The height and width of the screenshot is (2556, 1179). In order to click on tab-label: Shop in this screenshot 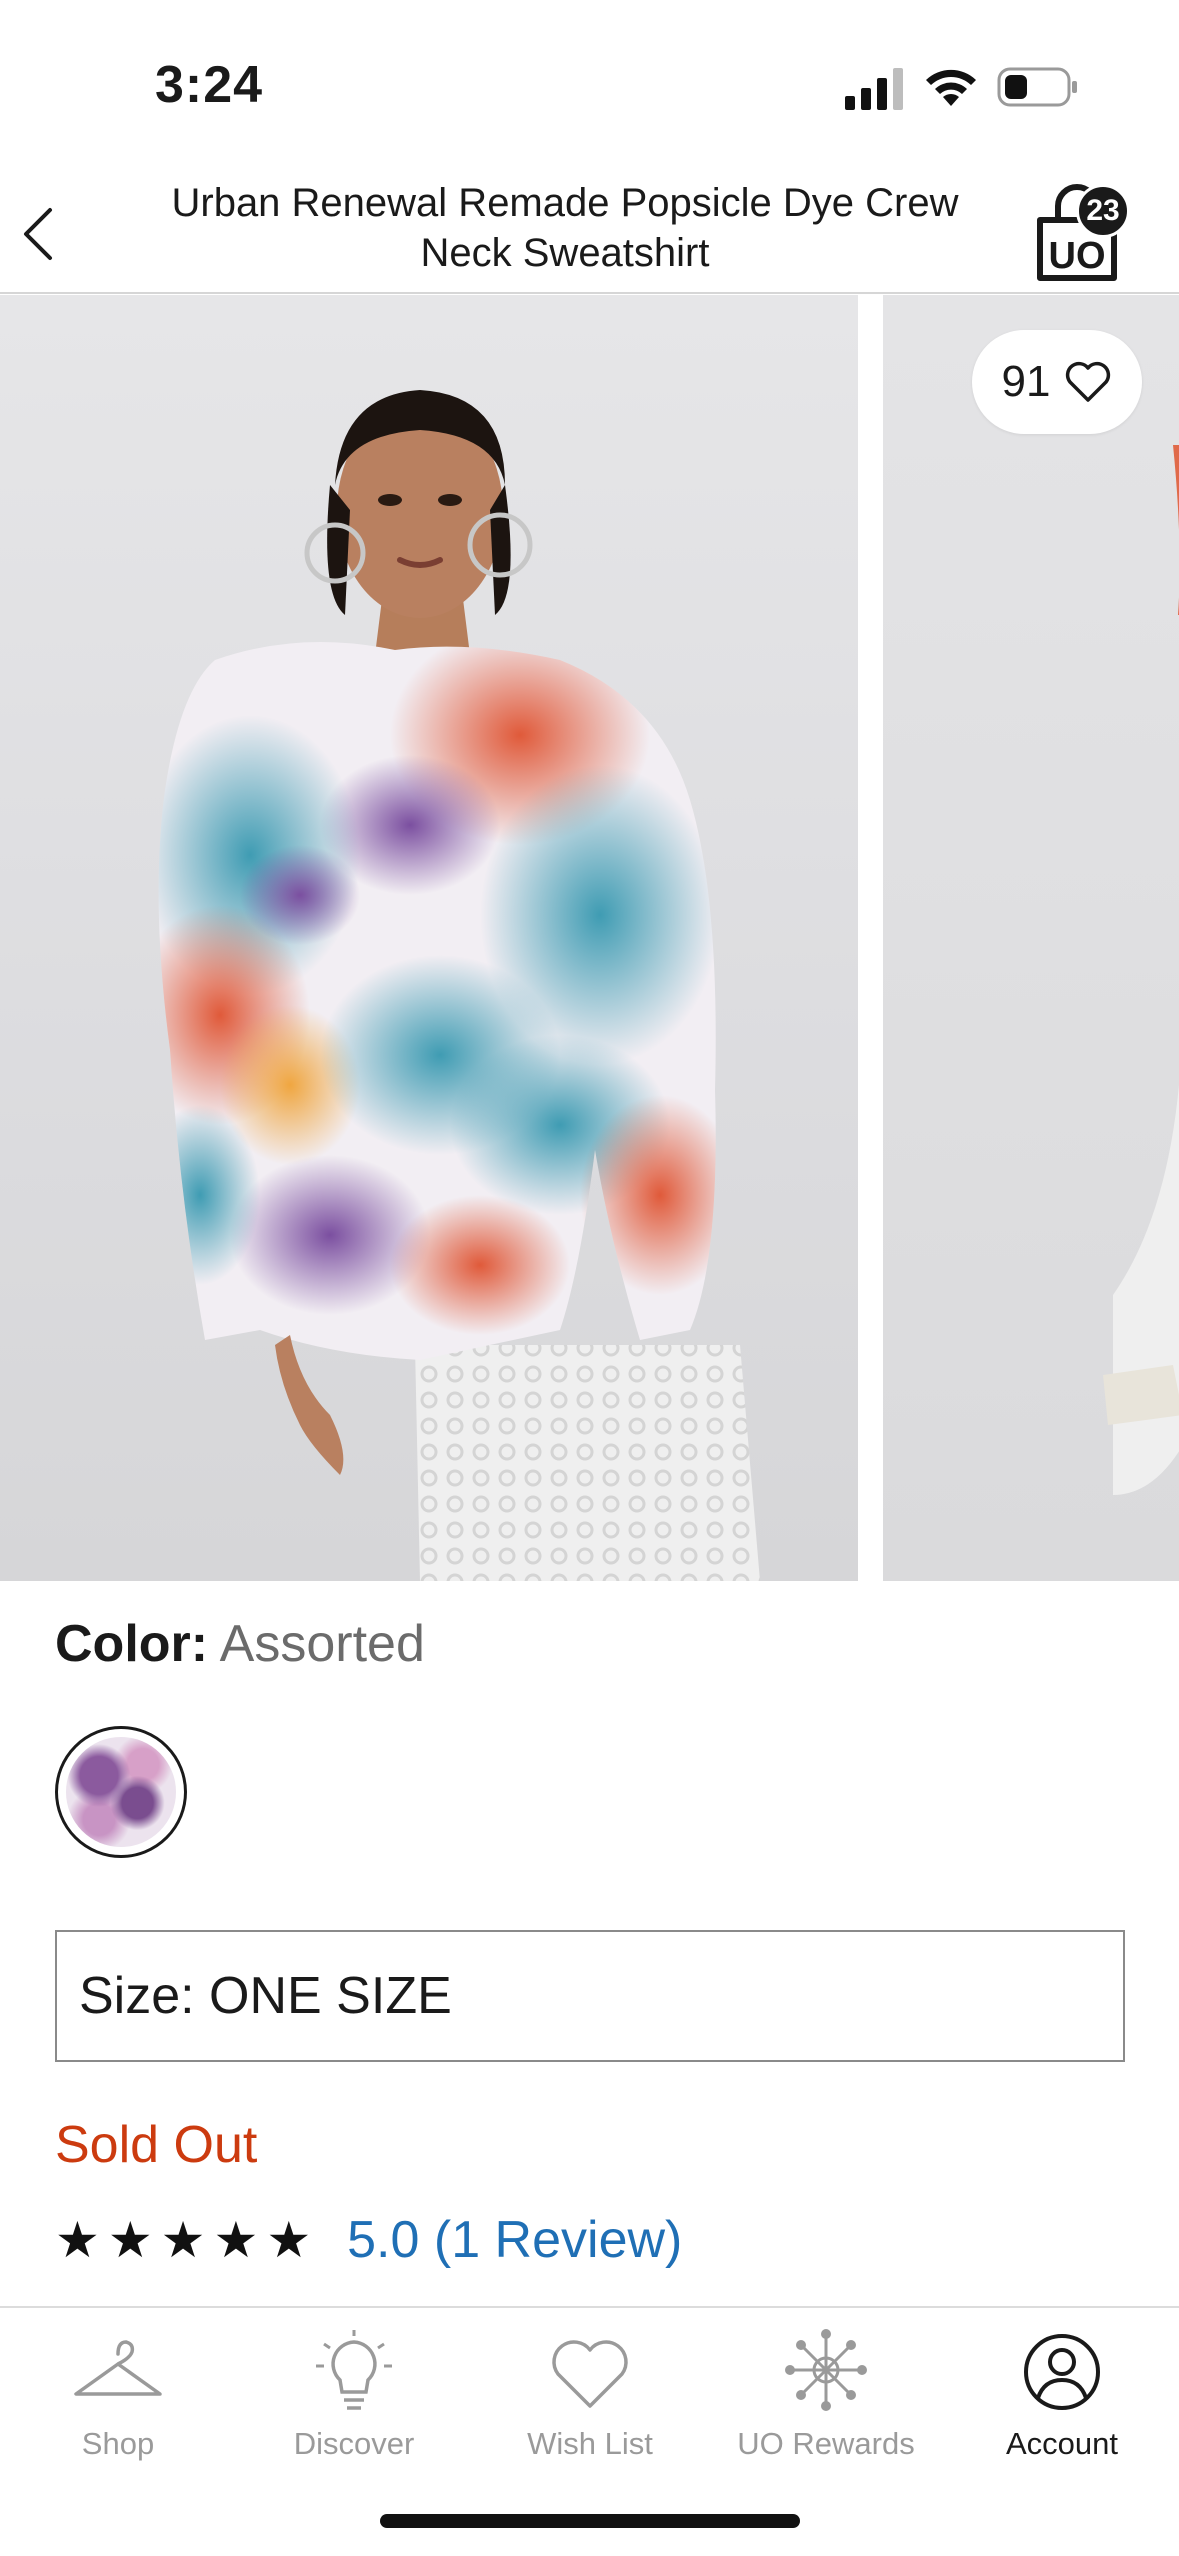, I will do `click(118, 2443)`.